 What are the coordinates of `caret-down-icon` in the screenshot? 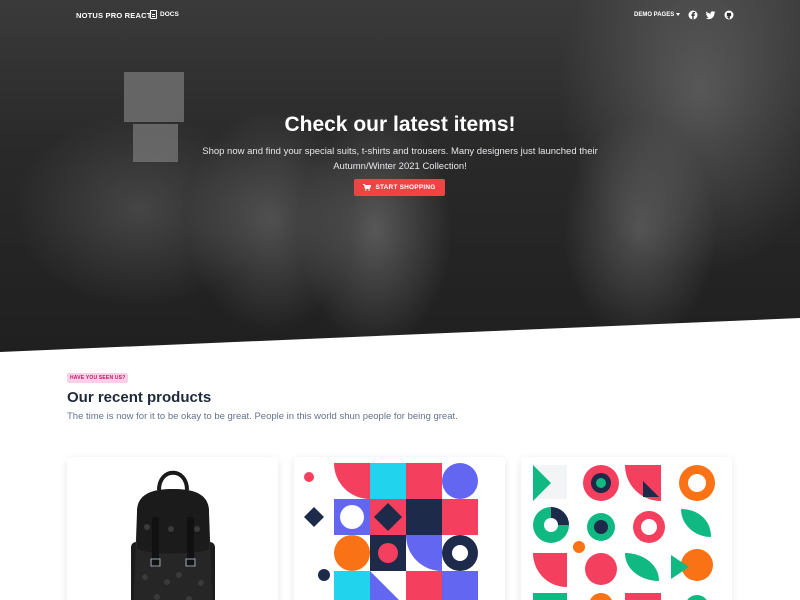 It's located at (678, 14).